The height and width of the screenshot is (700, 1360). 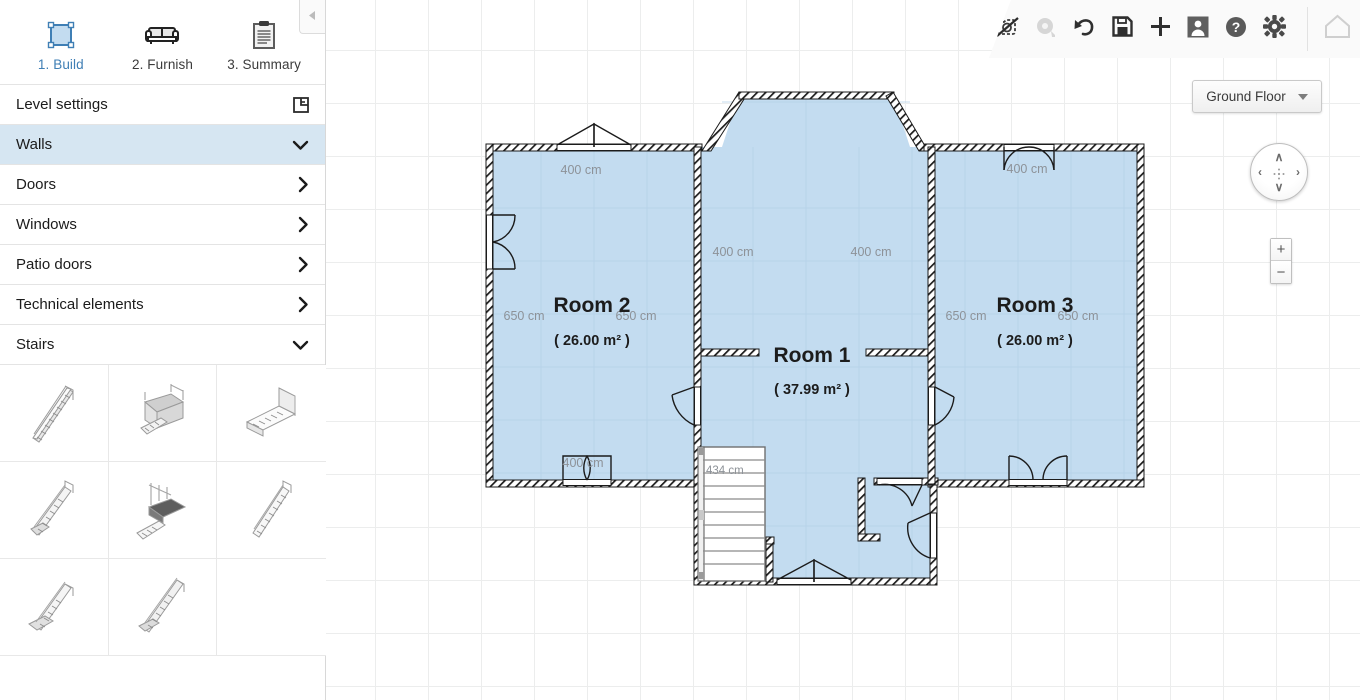 I want to click on floor-selector-value: Ground Floor, so click(x=1246, y=96).